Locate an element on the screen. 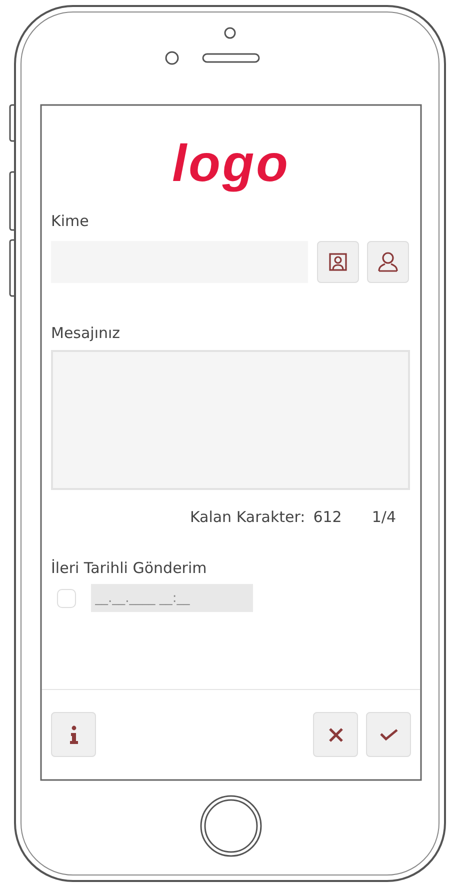 Image resolution: width=449 pixels, height=886 pixels. person-button is located at coordinates (388, 261).